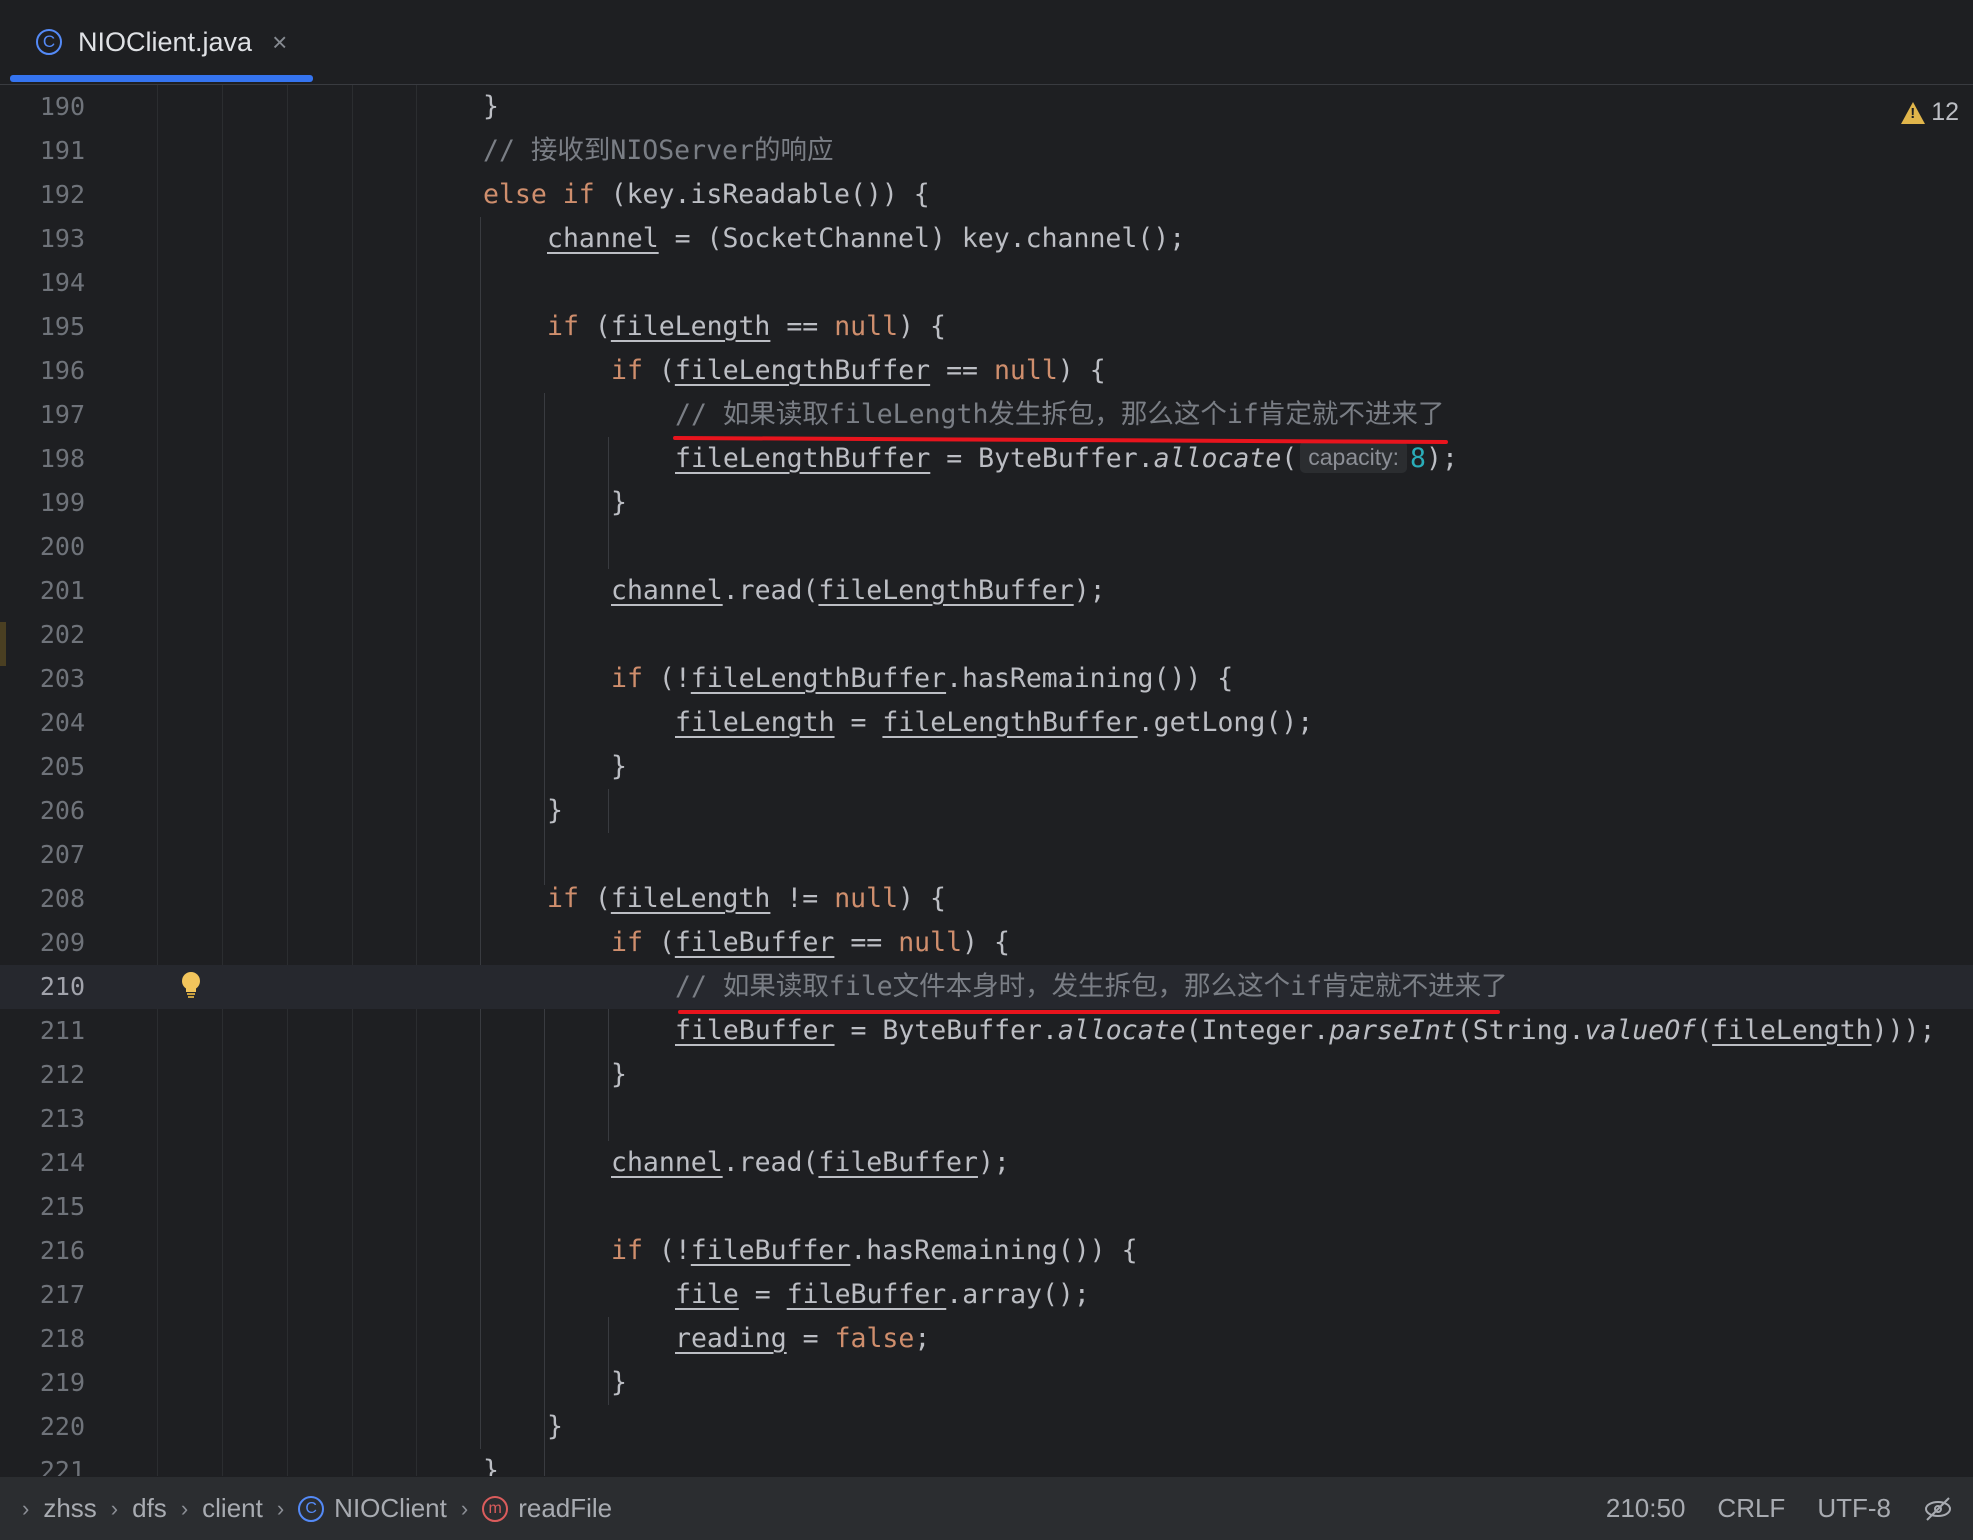 The width and height of the screenshot is (1973, 1540). Describe the element at coordinates (47, 899) in the screenshot. I see `line-number: 208` at that location.